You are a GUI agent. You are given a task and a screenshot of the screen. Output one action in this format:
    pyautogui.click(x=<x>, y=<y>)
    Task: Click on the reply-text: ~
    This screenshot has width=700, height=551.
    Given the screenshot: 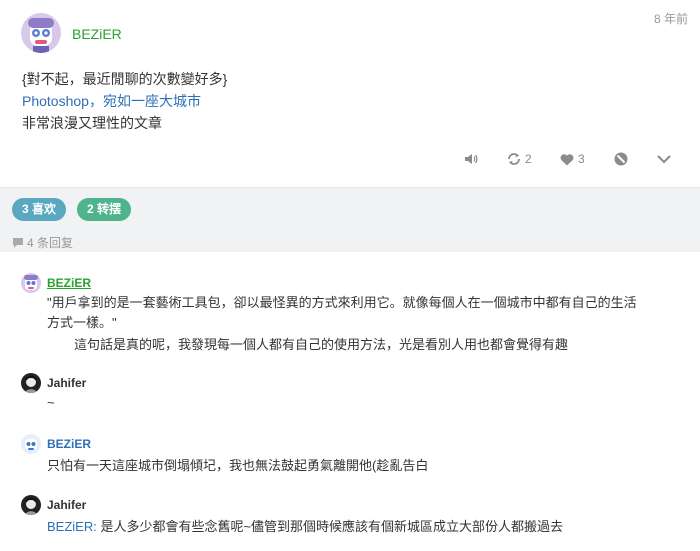 What is the action you would take?
    pyautogui.click(x=51, y=402)
    